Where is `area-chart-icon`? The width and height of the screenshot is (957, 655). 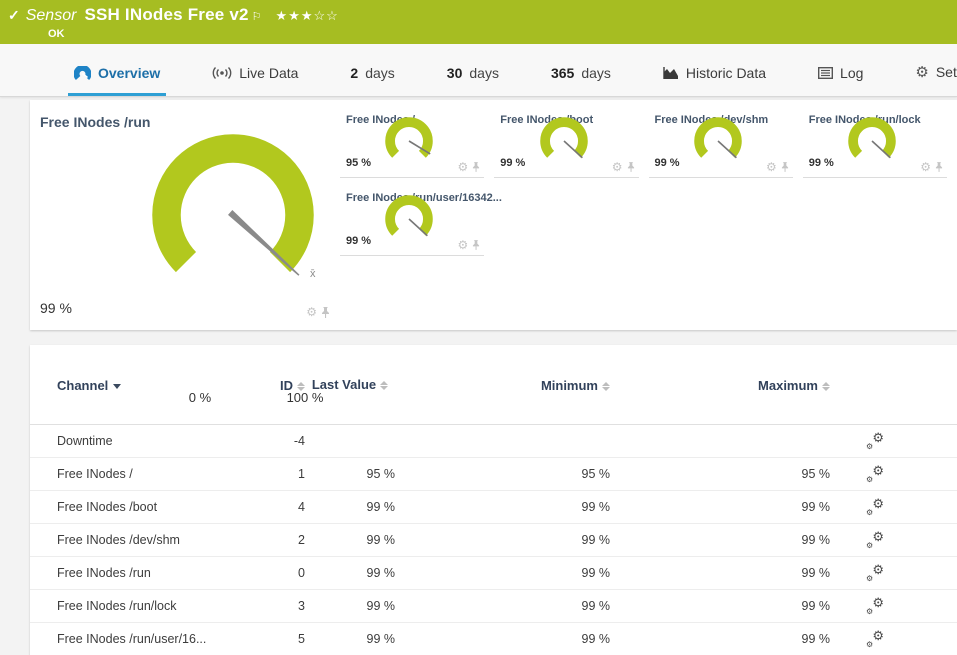
area-chart-icon is located at coordinates (671, 73).